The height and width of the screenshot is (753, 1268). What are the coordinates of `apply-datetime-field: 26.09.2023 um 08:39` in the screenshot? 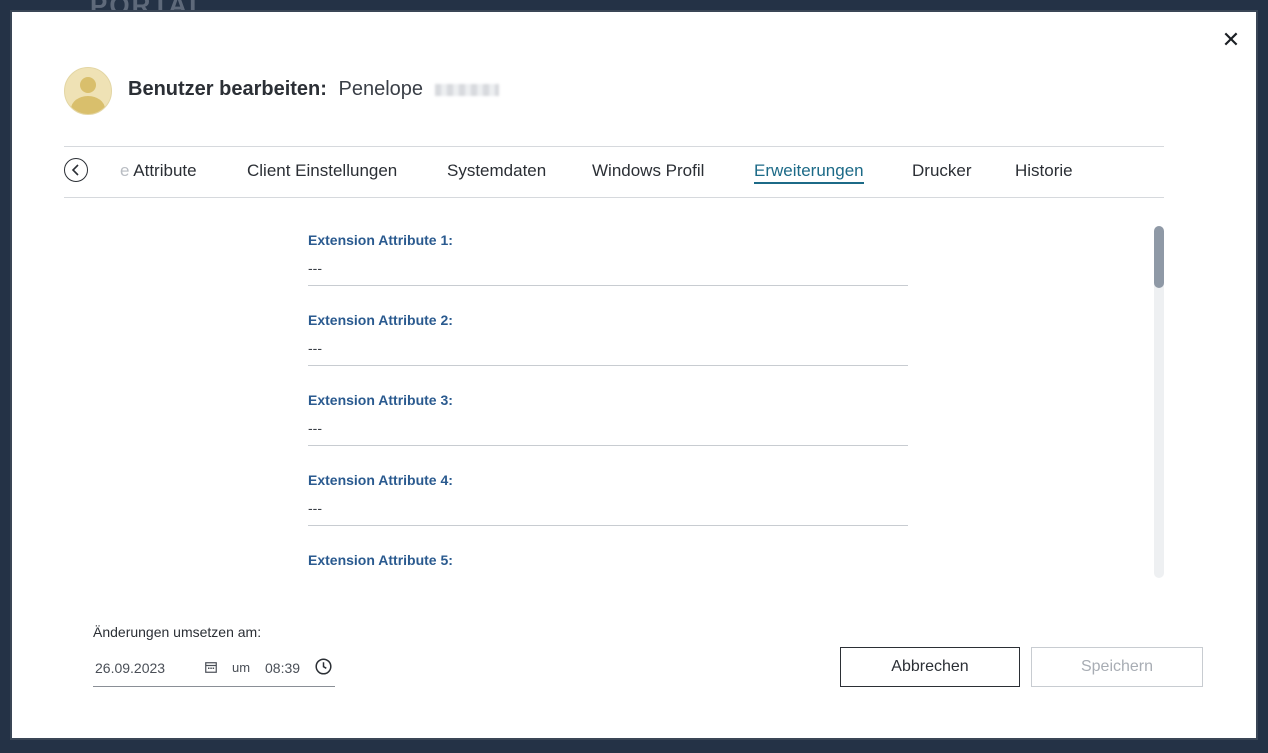 It's located at (214, 669).